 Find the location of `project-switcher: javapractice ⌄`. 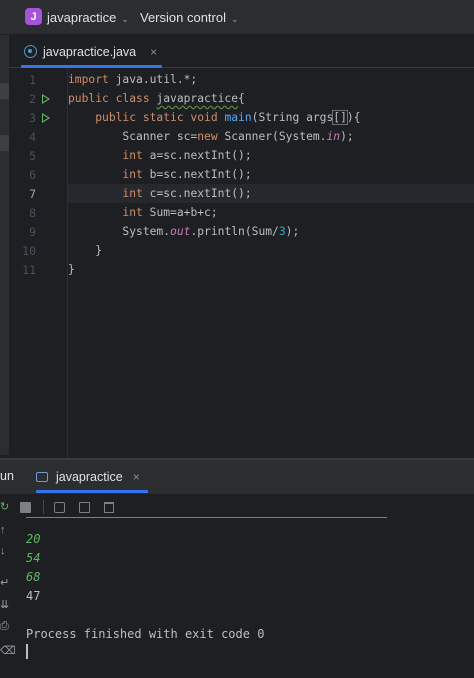

project-switcher: javapractice ⌄ is located at coordinates (88, 17).